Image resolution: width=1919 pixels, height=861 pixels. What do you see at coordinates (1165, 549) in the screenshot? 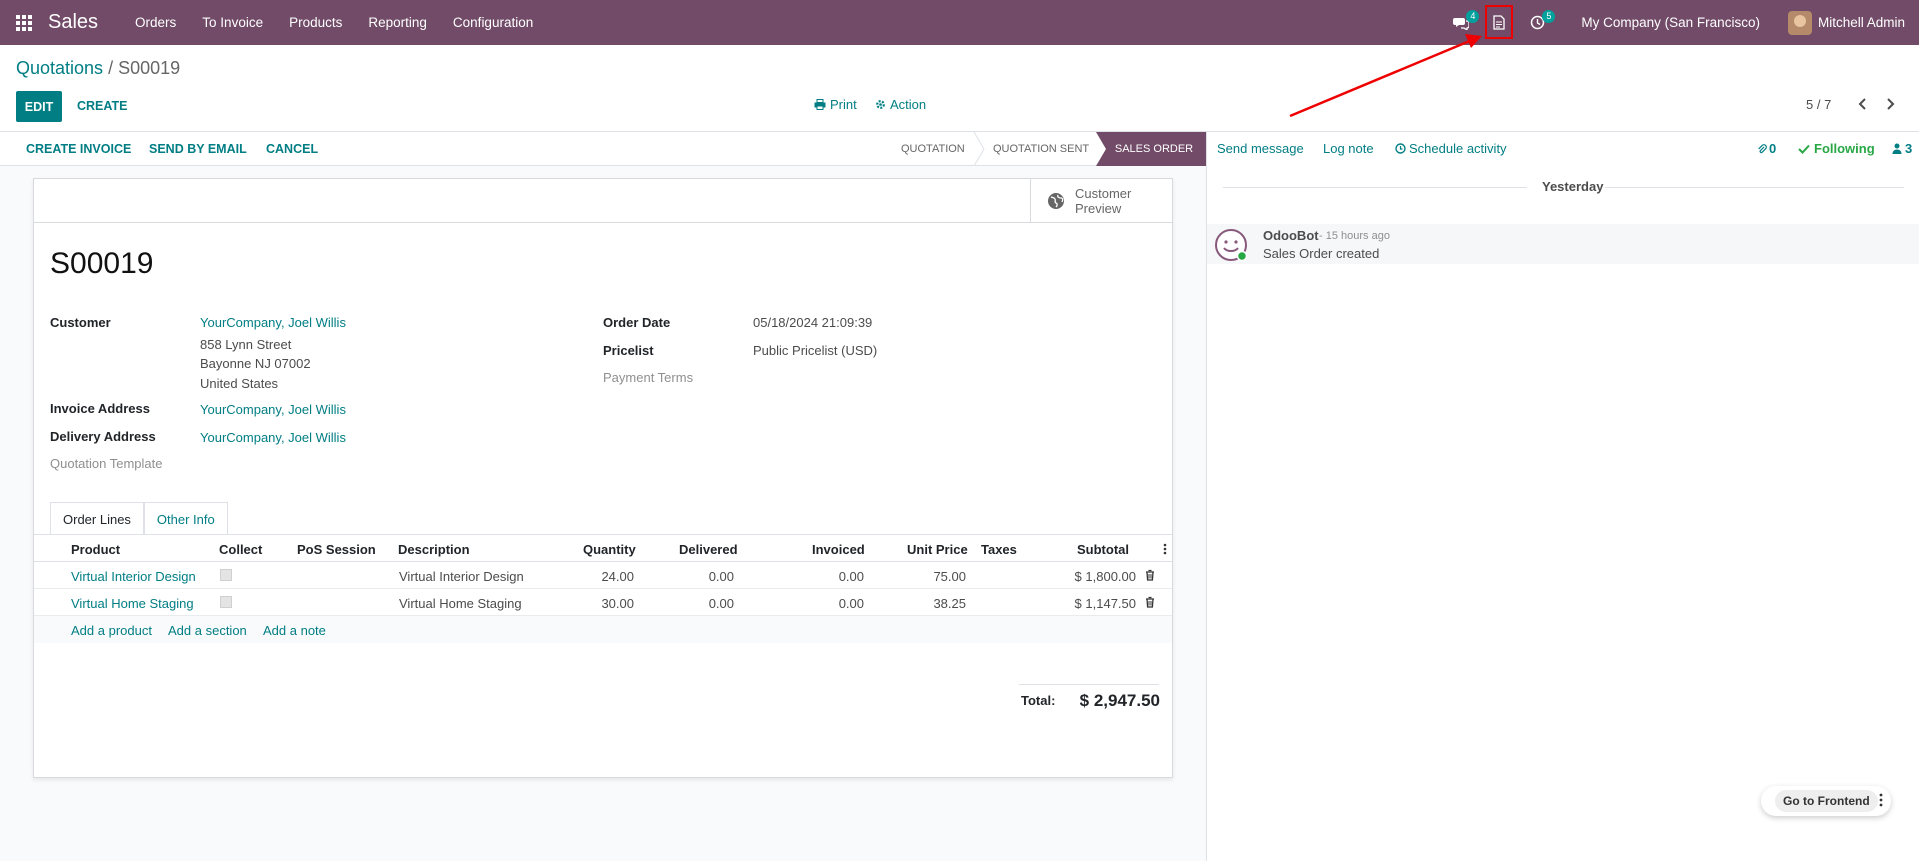
I see `optional-columns-icon` at bounding box center [1165, 549].